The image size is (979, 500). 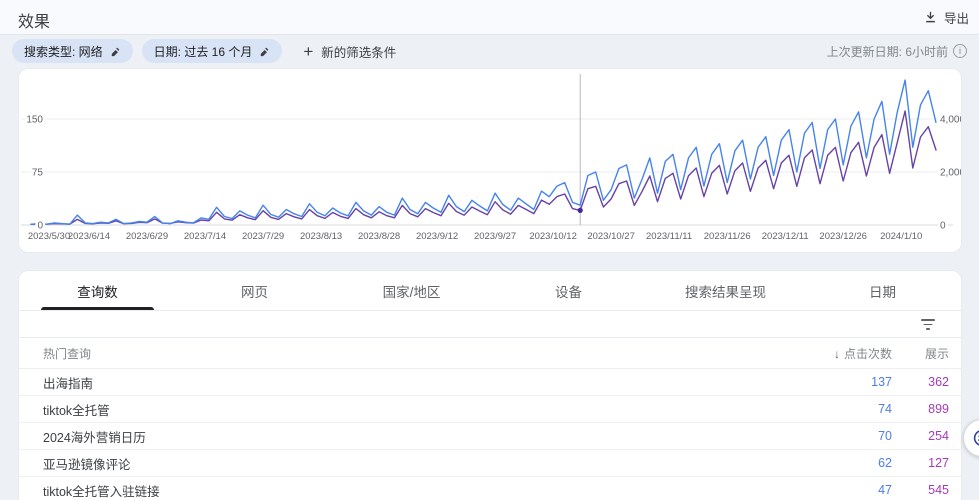 I want to click on svg-text: 2023/6/29, so click(x=147, y=236).